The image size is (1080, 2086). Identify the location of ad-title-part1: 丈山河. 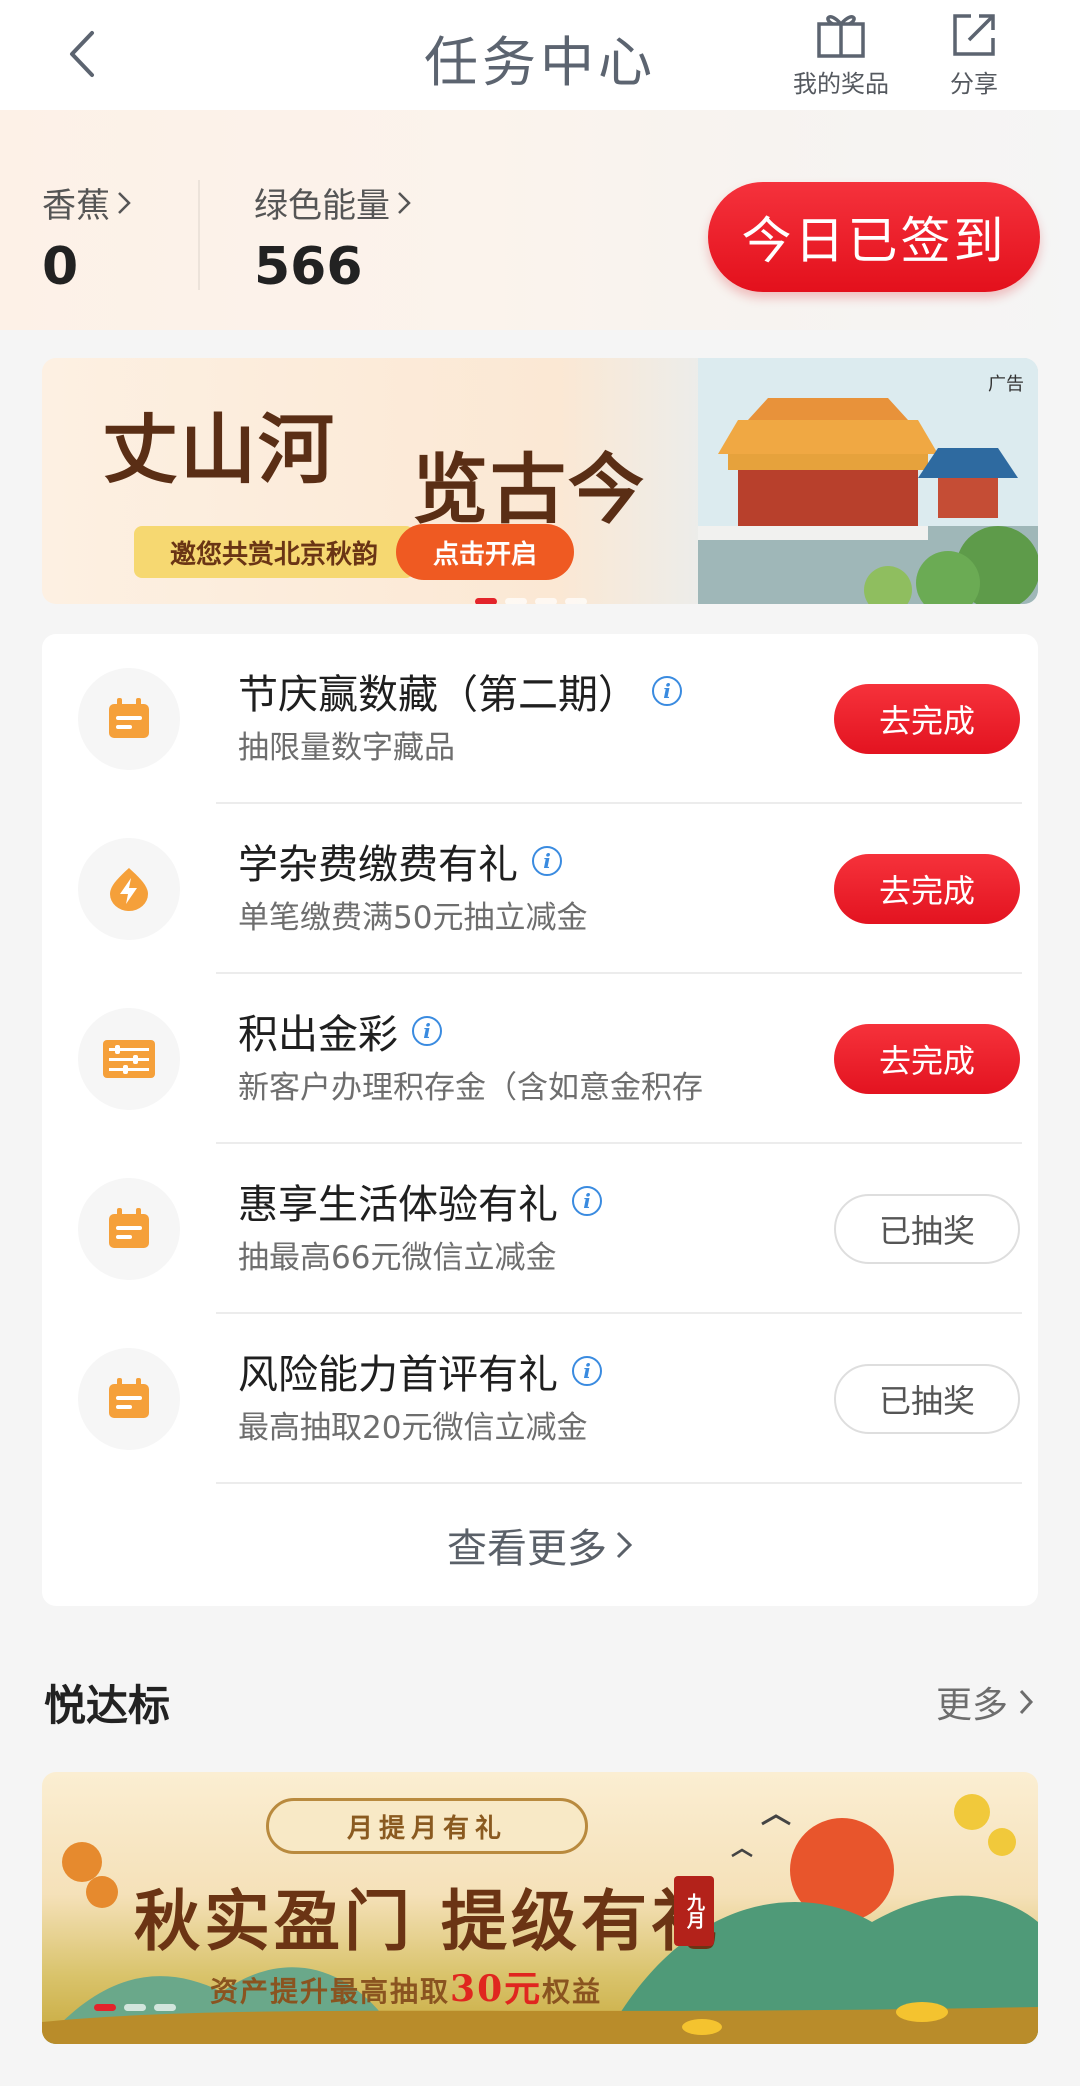
(219, 449).